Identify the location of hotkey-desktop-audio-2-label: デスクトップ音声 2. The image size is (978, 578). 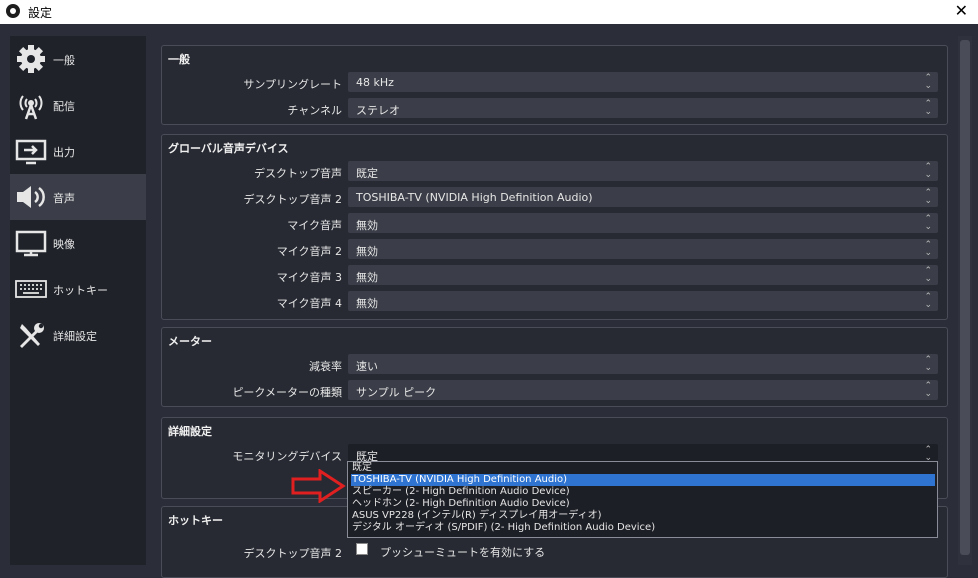
(293, 553).